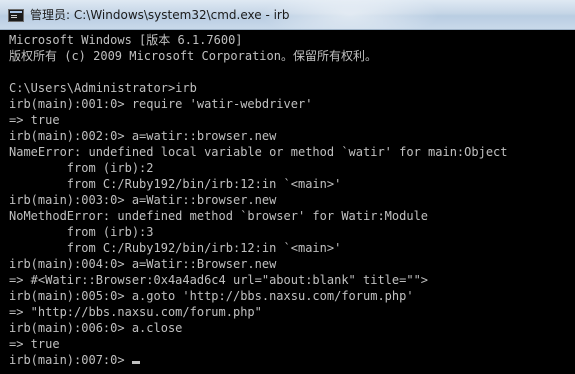 Image resolution: width=575 pixels, height=374 pixels. Describe the element at coordinates (81, 232) in the screenshot. I see `console-line: from (irb):3` at that location.